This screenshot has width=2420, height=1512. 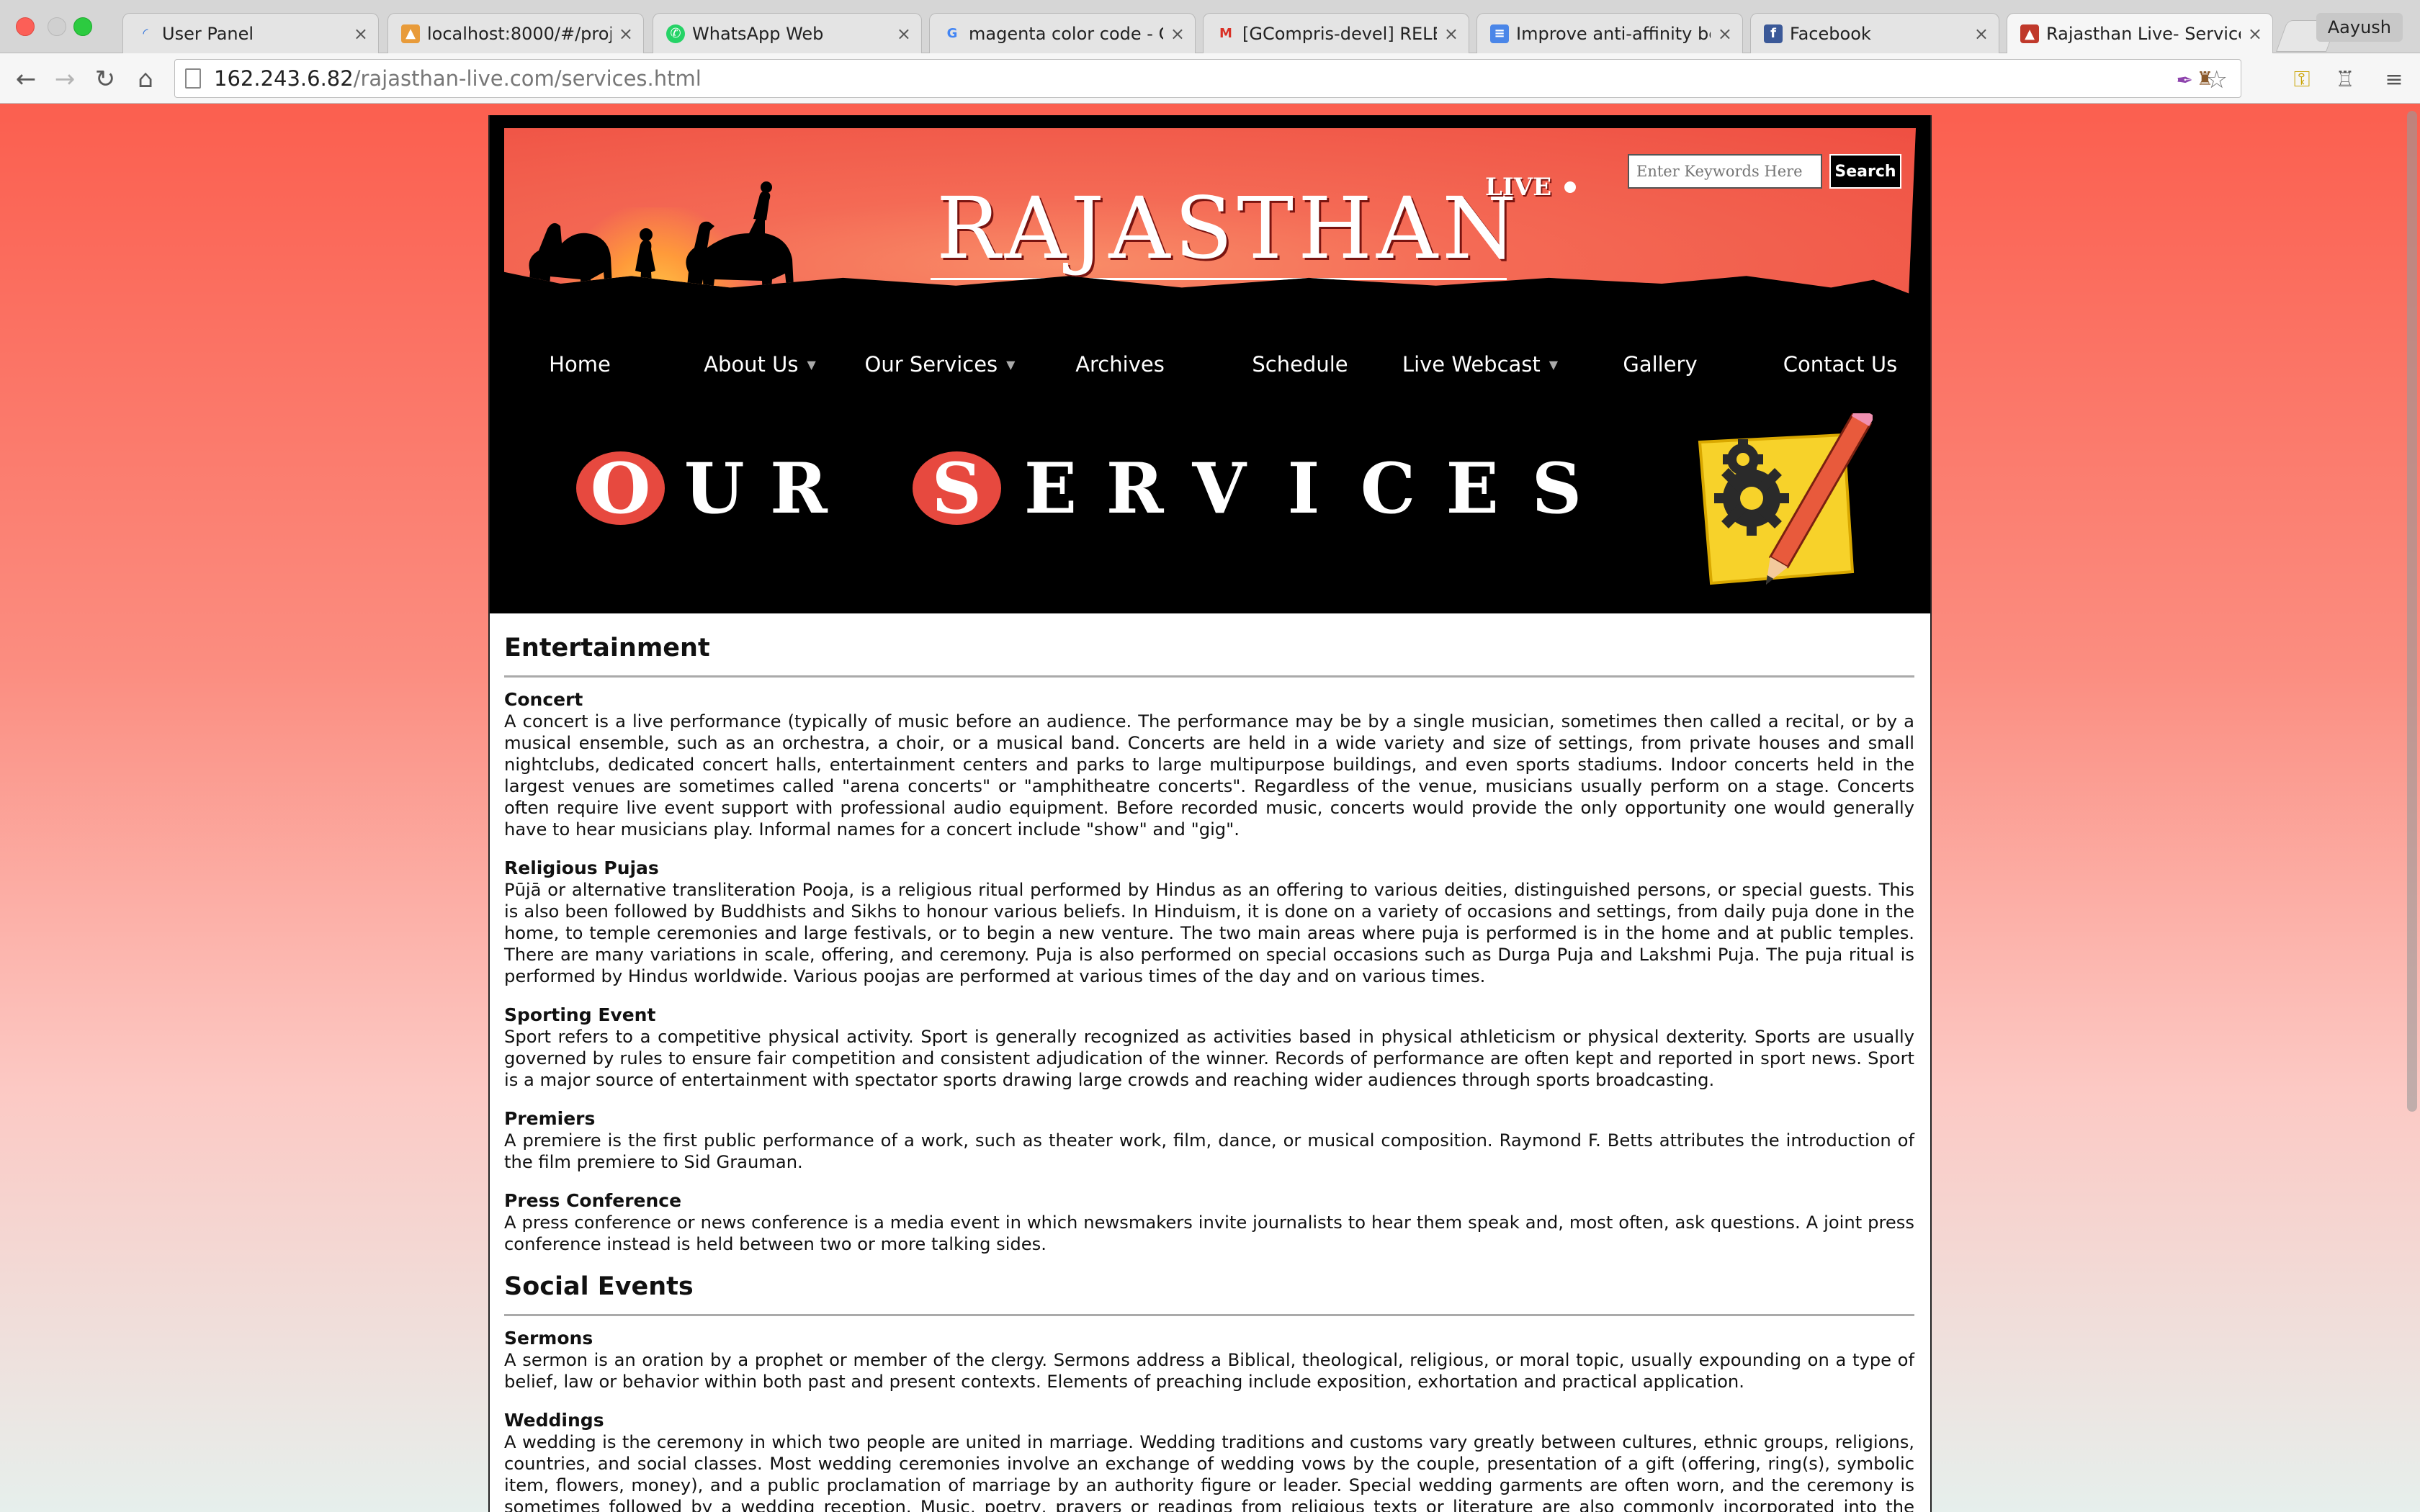 I want to click on service-title: Religious Pujas, so click(x=581, y=868).